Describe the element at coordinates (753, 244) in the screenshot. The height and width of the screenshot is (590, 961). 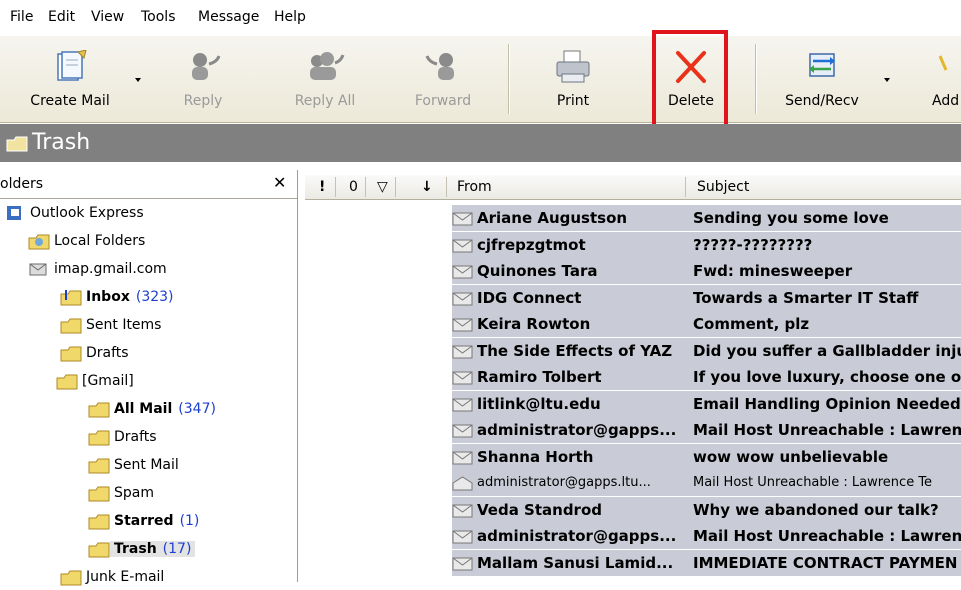
I see `message-subject: ?????-????????` at that location.